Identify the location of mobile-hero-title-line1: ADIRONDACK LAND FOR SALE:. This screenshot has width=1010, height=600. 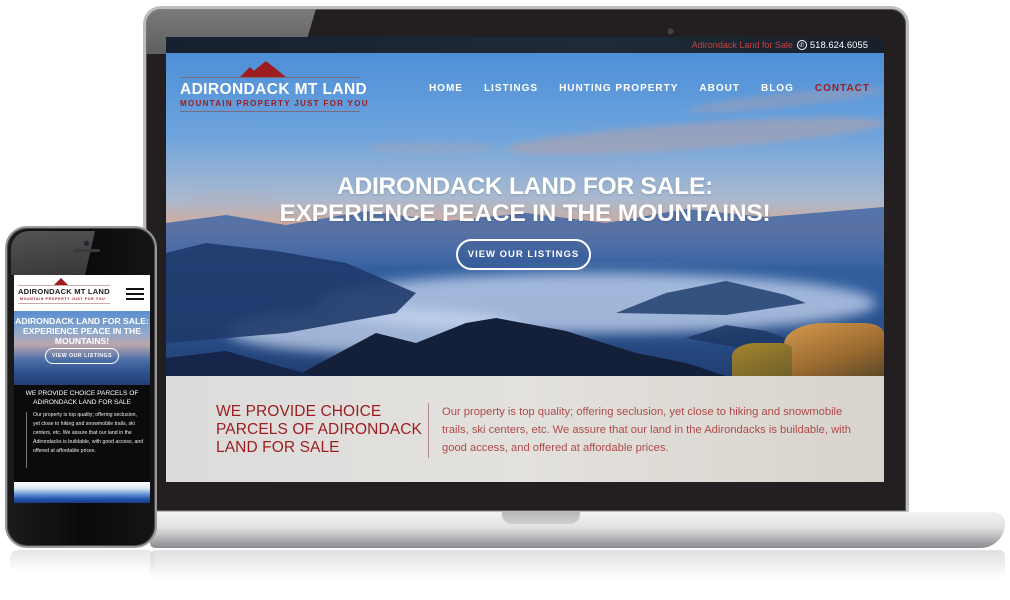
(82, 321).